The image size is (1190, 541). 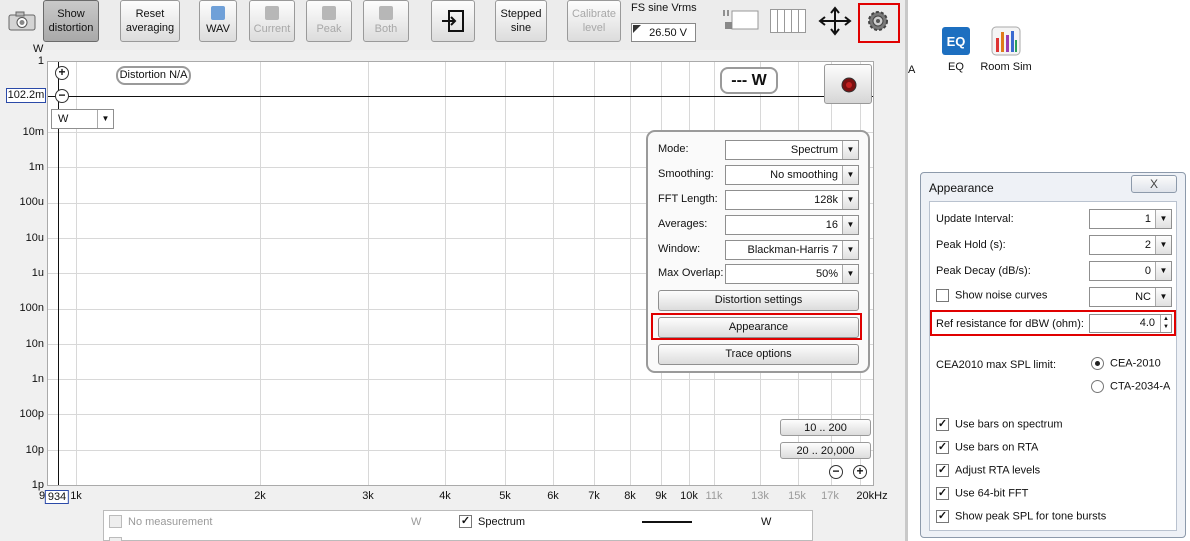 I want to click on x-tick-label: 8k, so click(x=630, y=496).